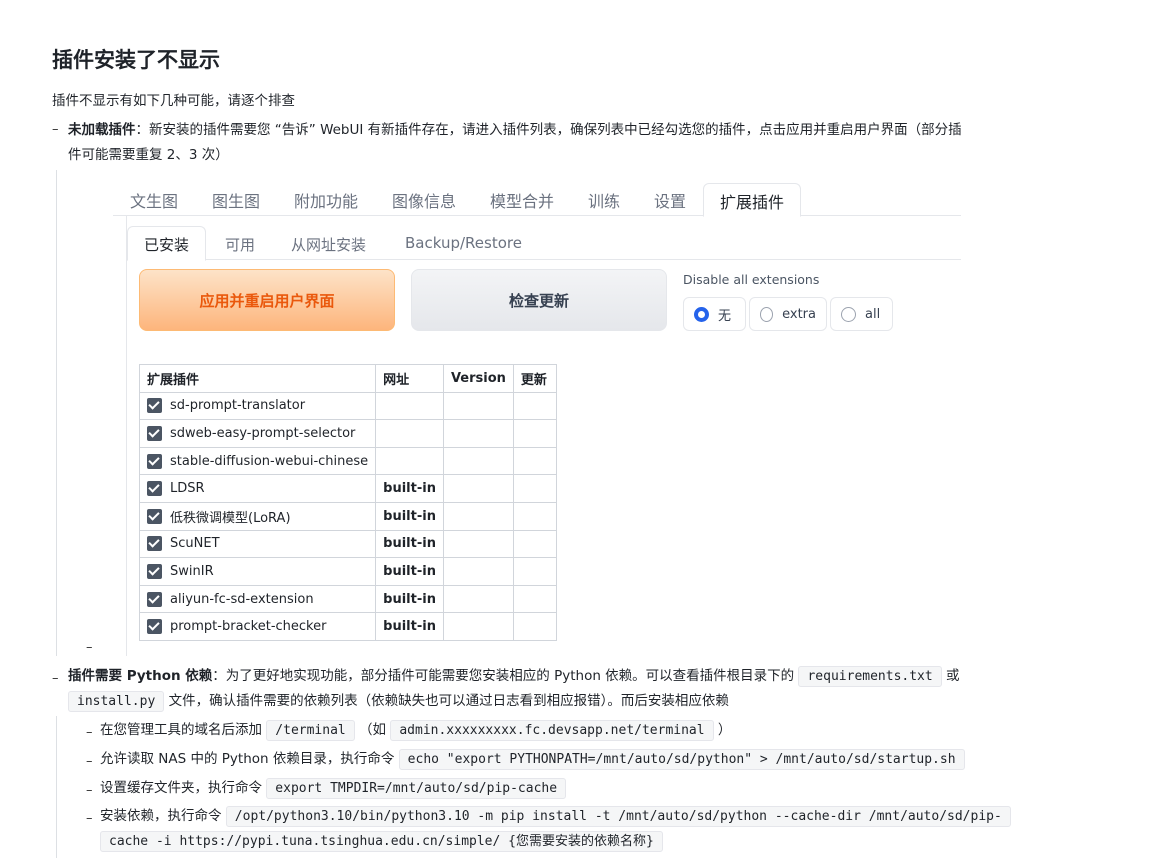 This screenshot has height=858, width=1174. Describe the element at coordinates (326, 200) in the screenshot. I see `tab-extras: 附加功能` at that location.